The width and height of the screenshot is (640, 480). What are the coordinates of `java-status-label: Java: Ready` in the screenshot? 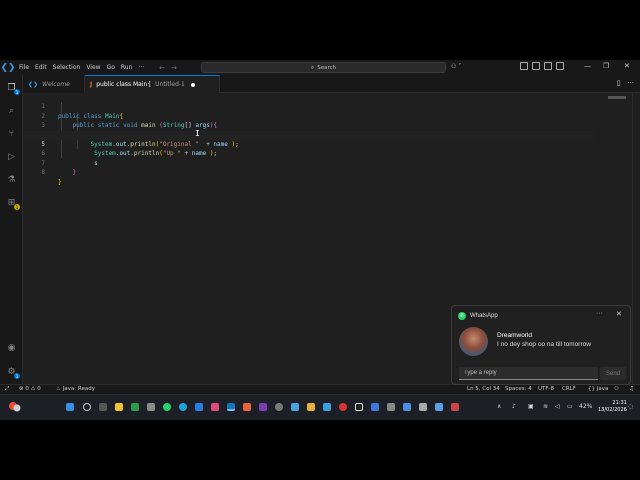 It's located at (78, 389).